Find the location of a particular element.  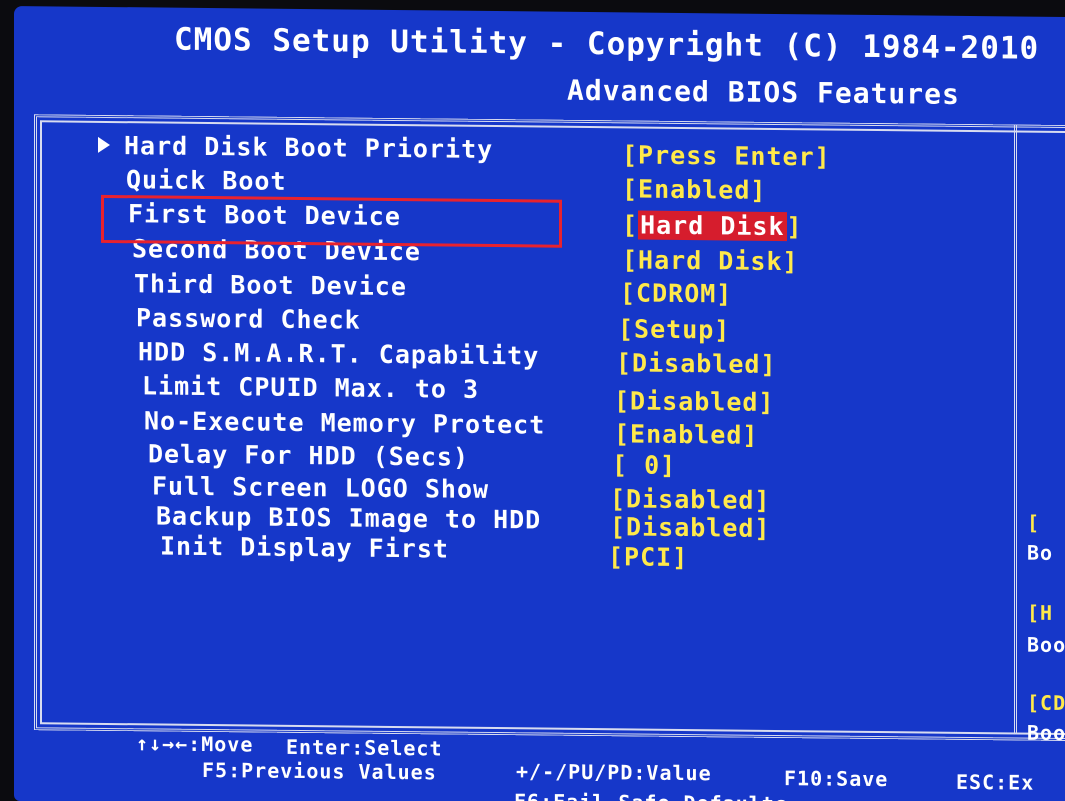

setting-value: [PCI] is located at coordinates (648, 557).